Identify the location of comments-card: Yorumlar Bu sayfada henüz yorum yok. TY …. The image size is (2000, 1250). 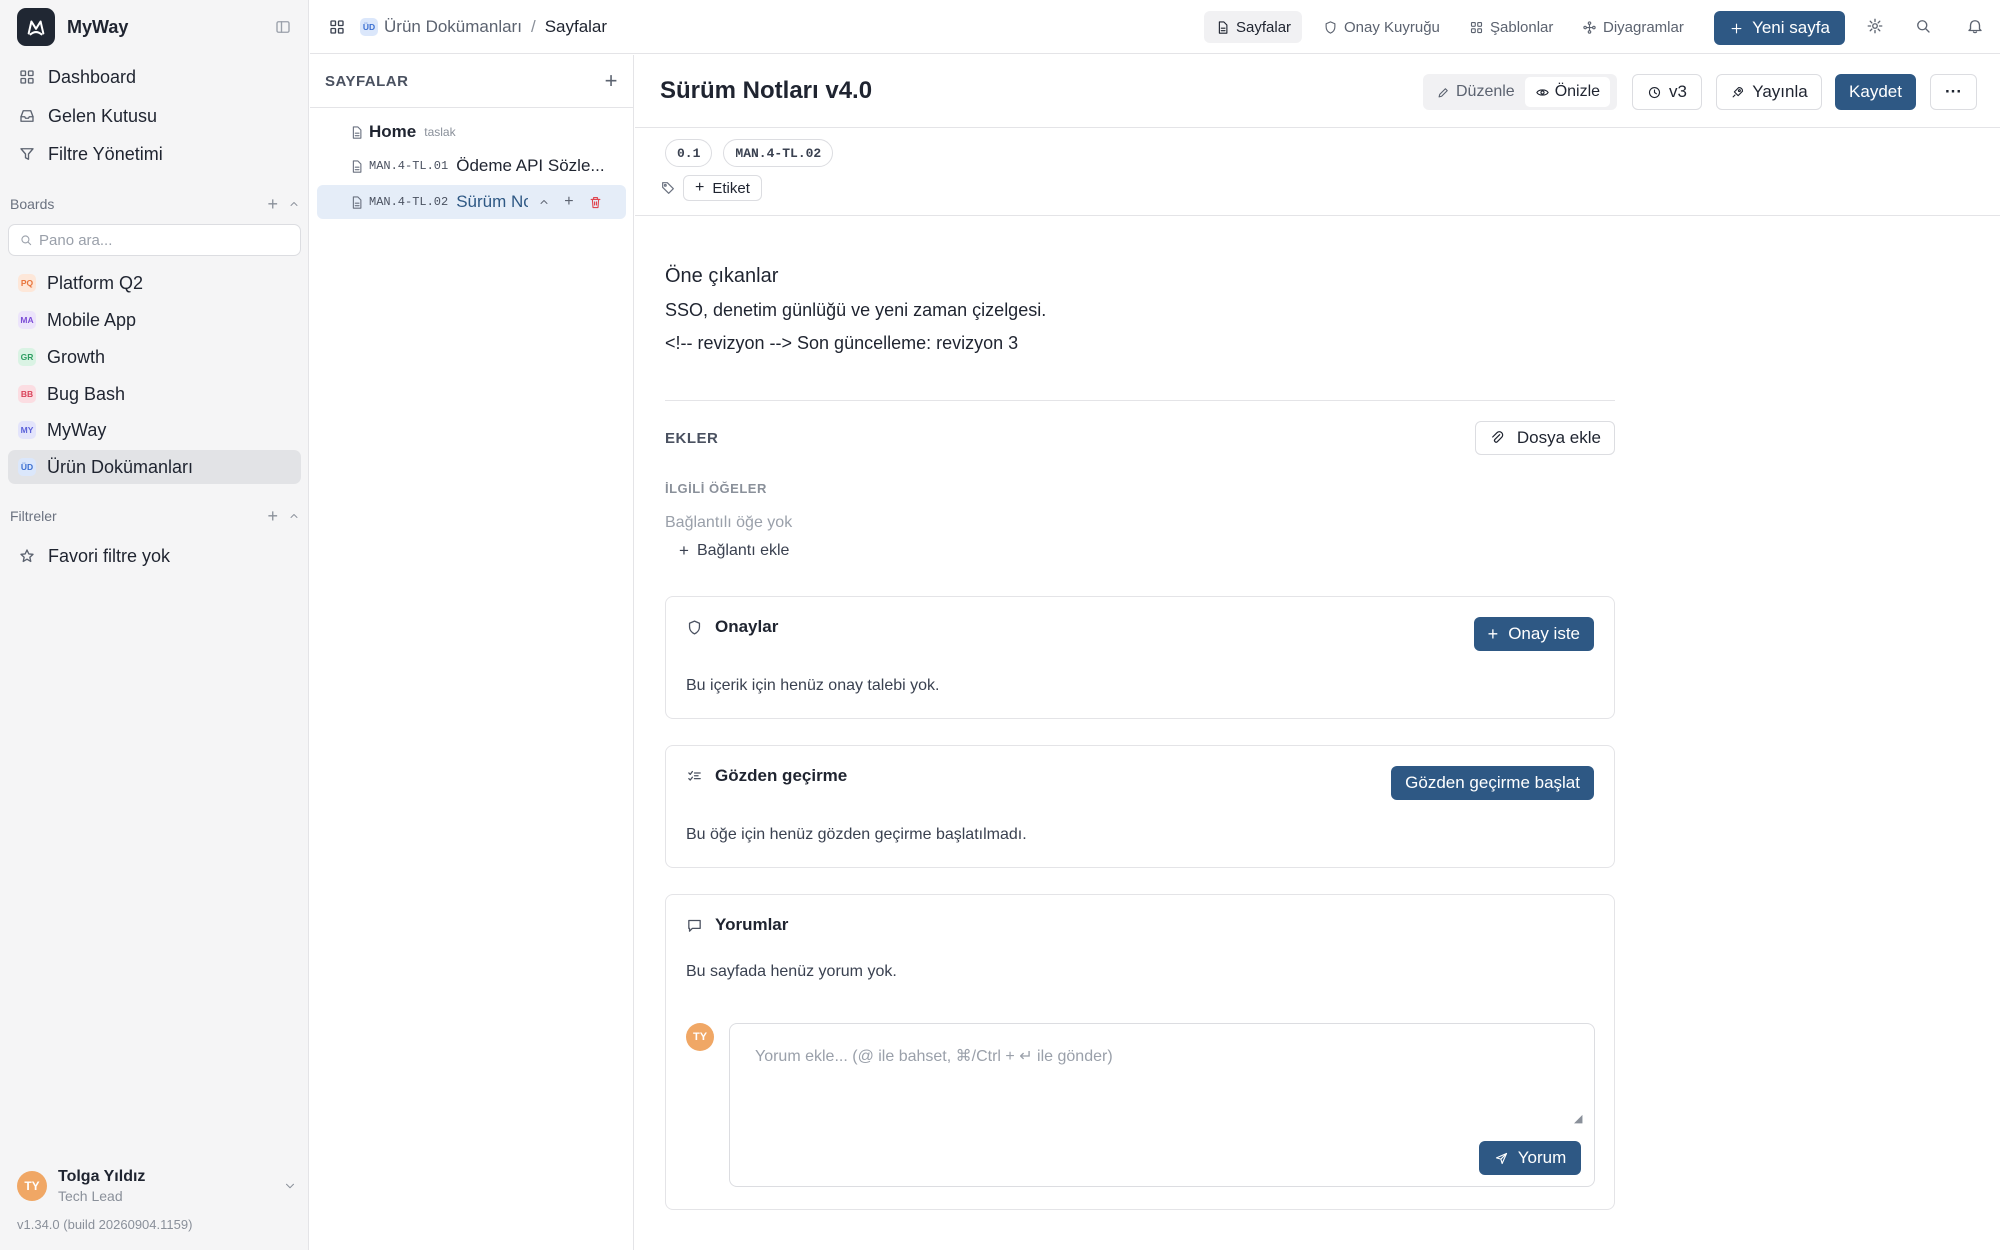
(1140, 1052).